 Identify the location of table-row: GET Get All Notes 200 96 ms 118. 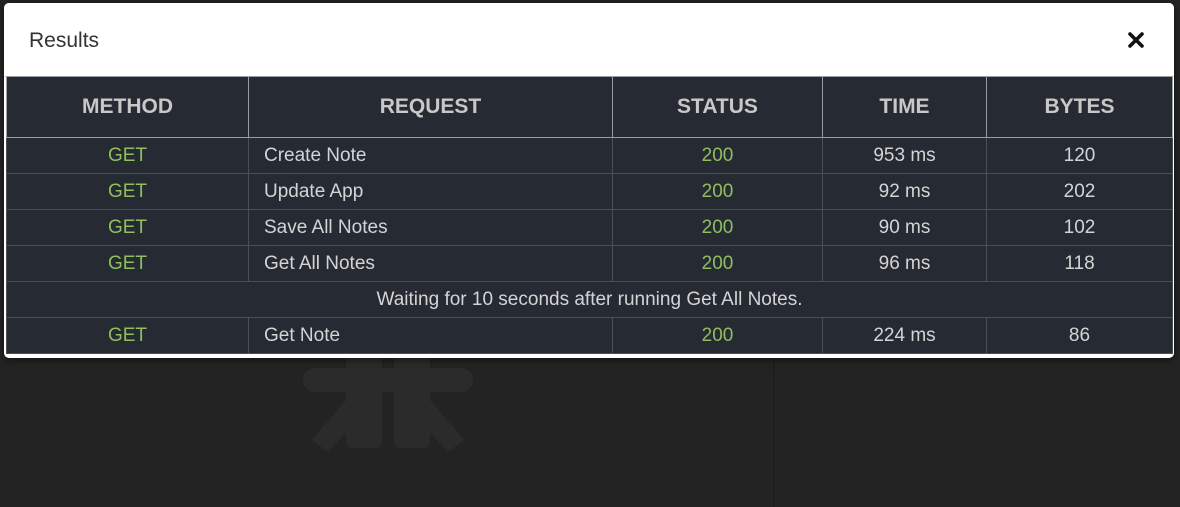
(589, 263).